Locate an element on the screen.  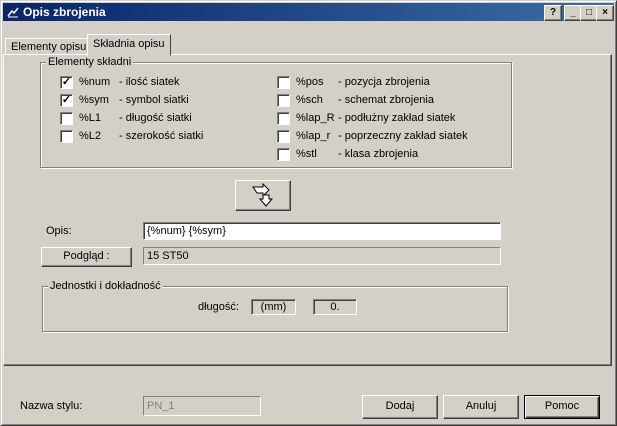
desc-l1: - długość siatki is located at coordinates (155, 118).